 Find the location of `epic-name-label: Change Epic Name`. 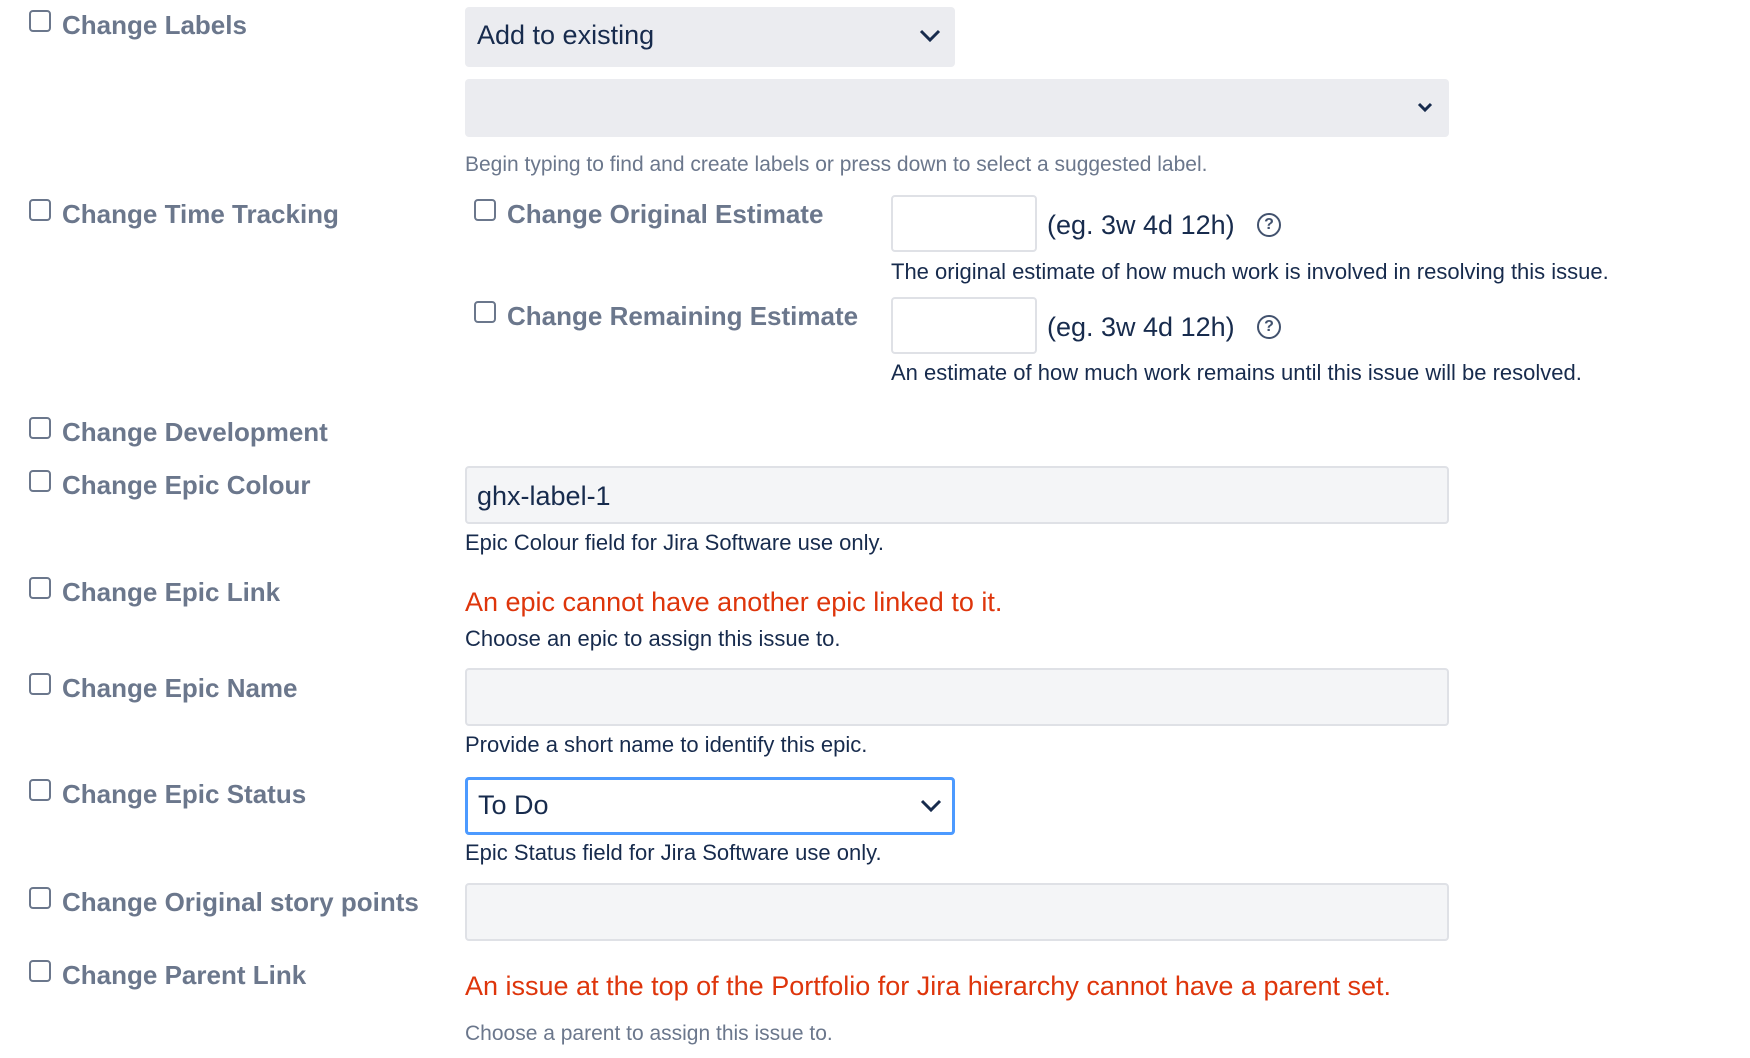

epic-name-label: Change Epic Name is located at coordinates (180, 688).